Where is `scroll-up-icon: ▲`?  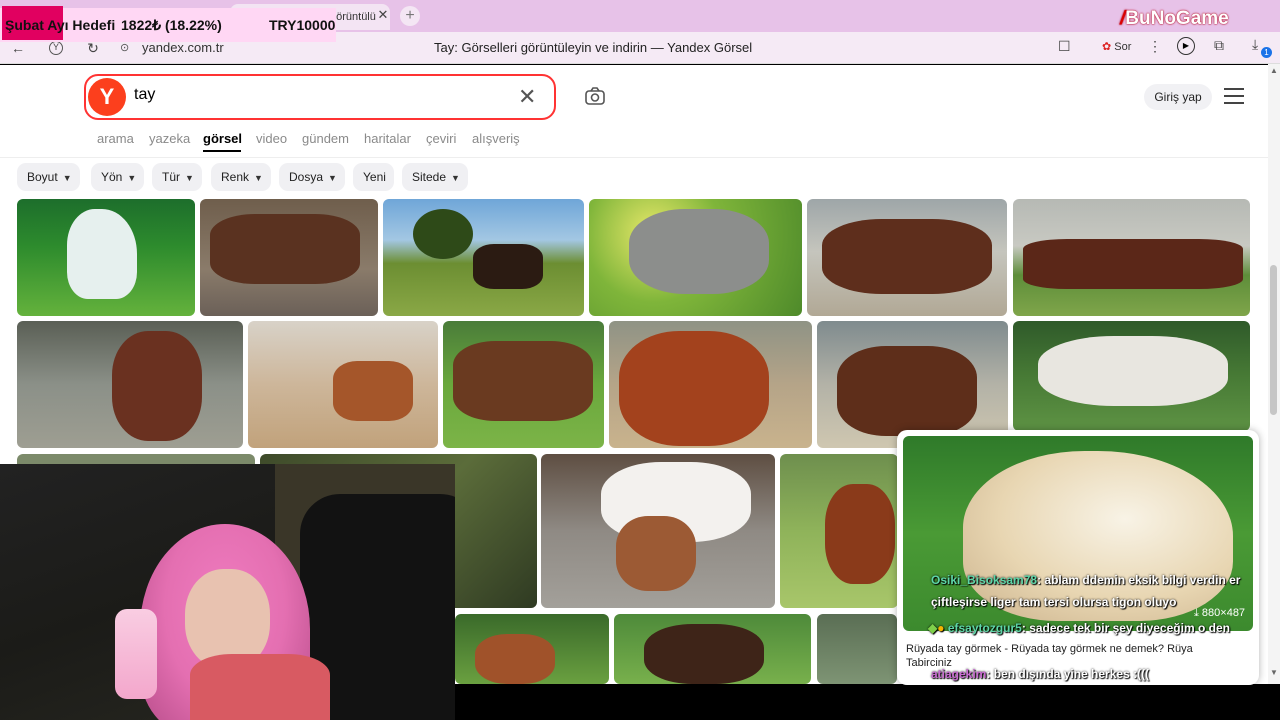
scroll-up-icon: ▲ is located at coordinates (1274, 70).